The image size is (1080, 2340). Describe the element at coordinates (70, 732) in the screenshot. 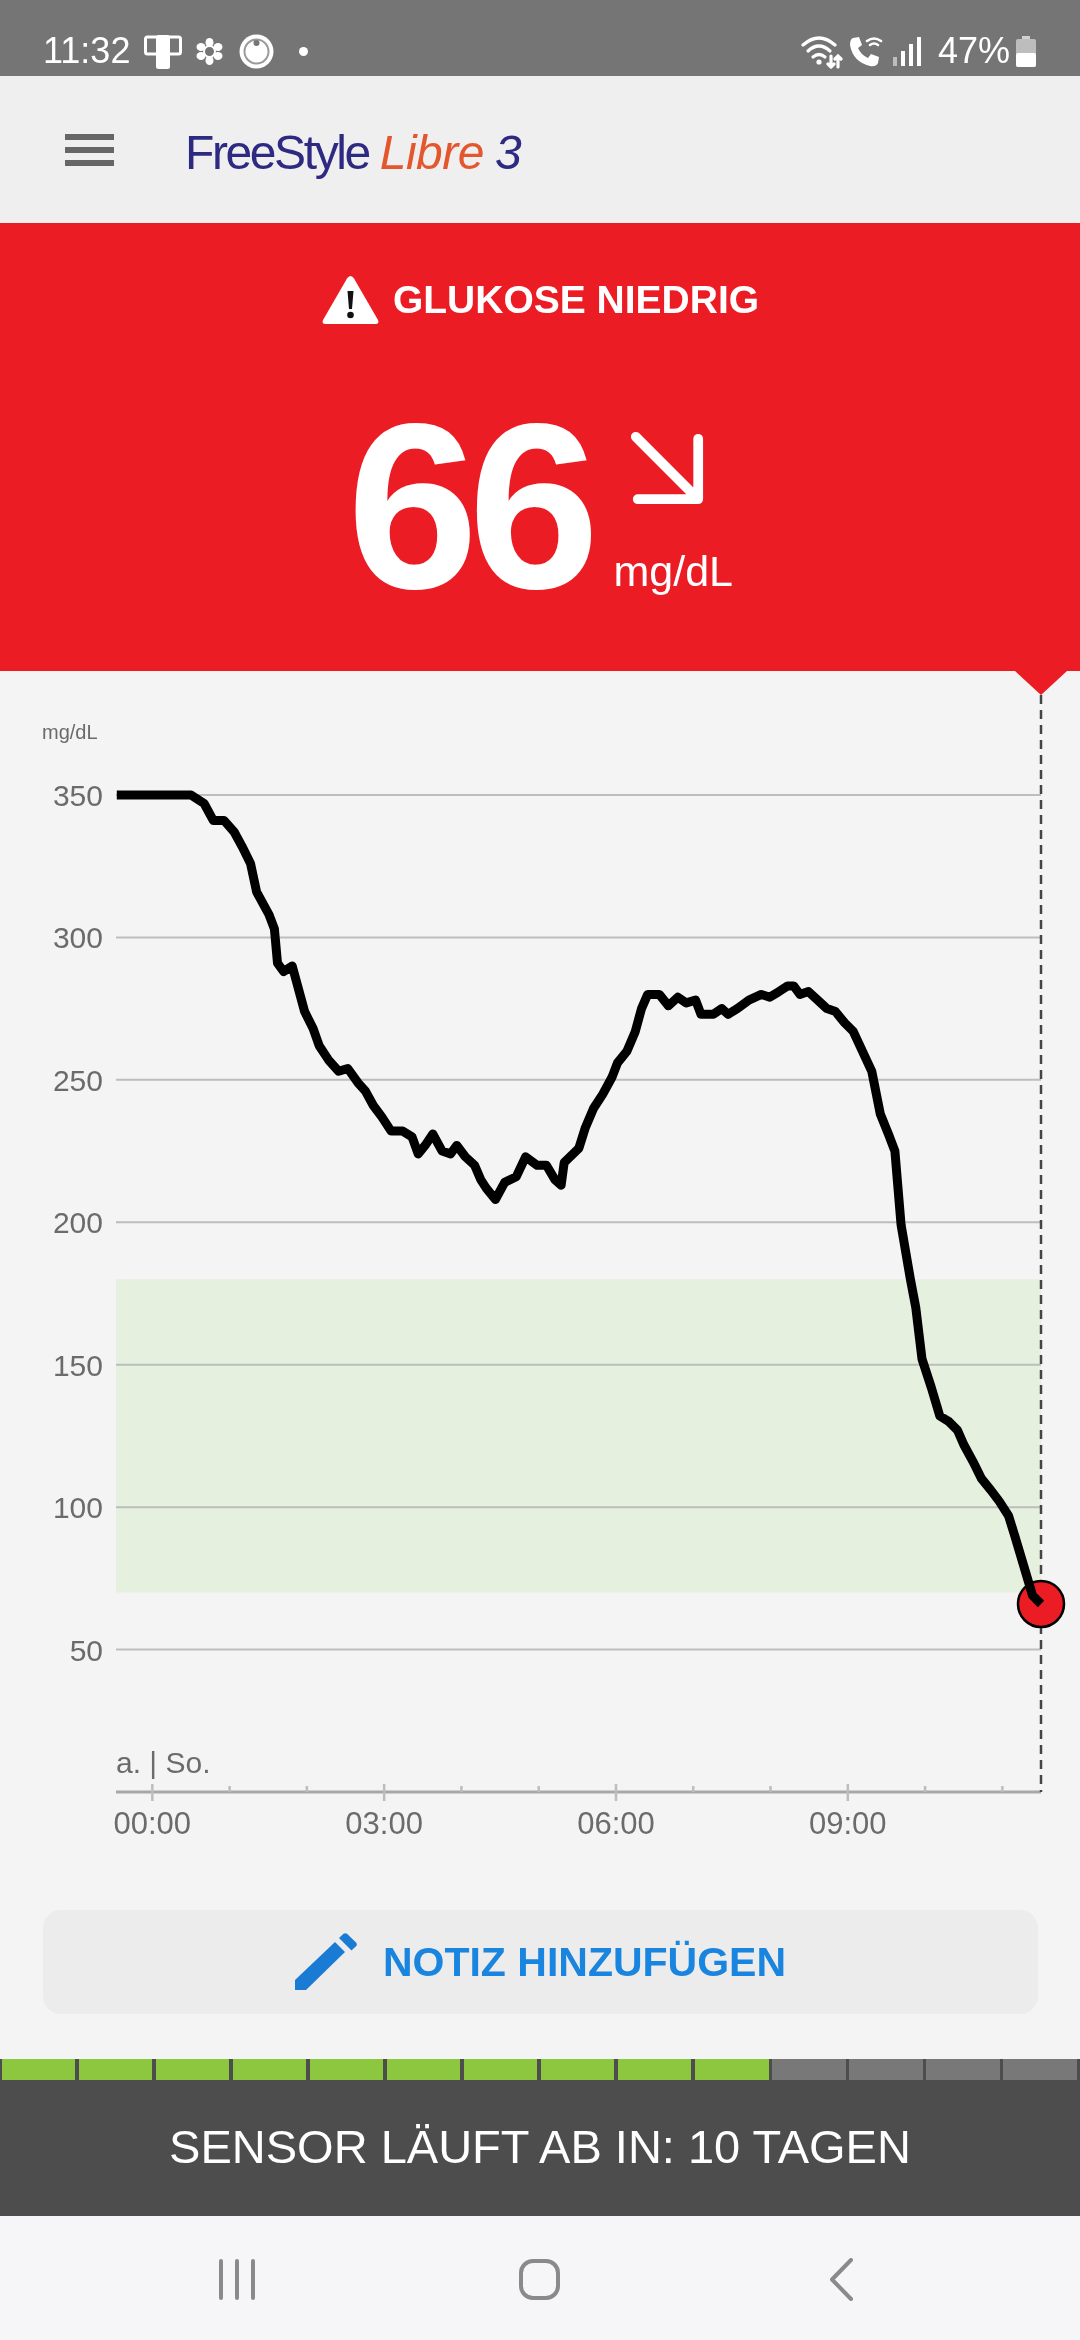

I see `y-axis-title: mg/dL` at that location.